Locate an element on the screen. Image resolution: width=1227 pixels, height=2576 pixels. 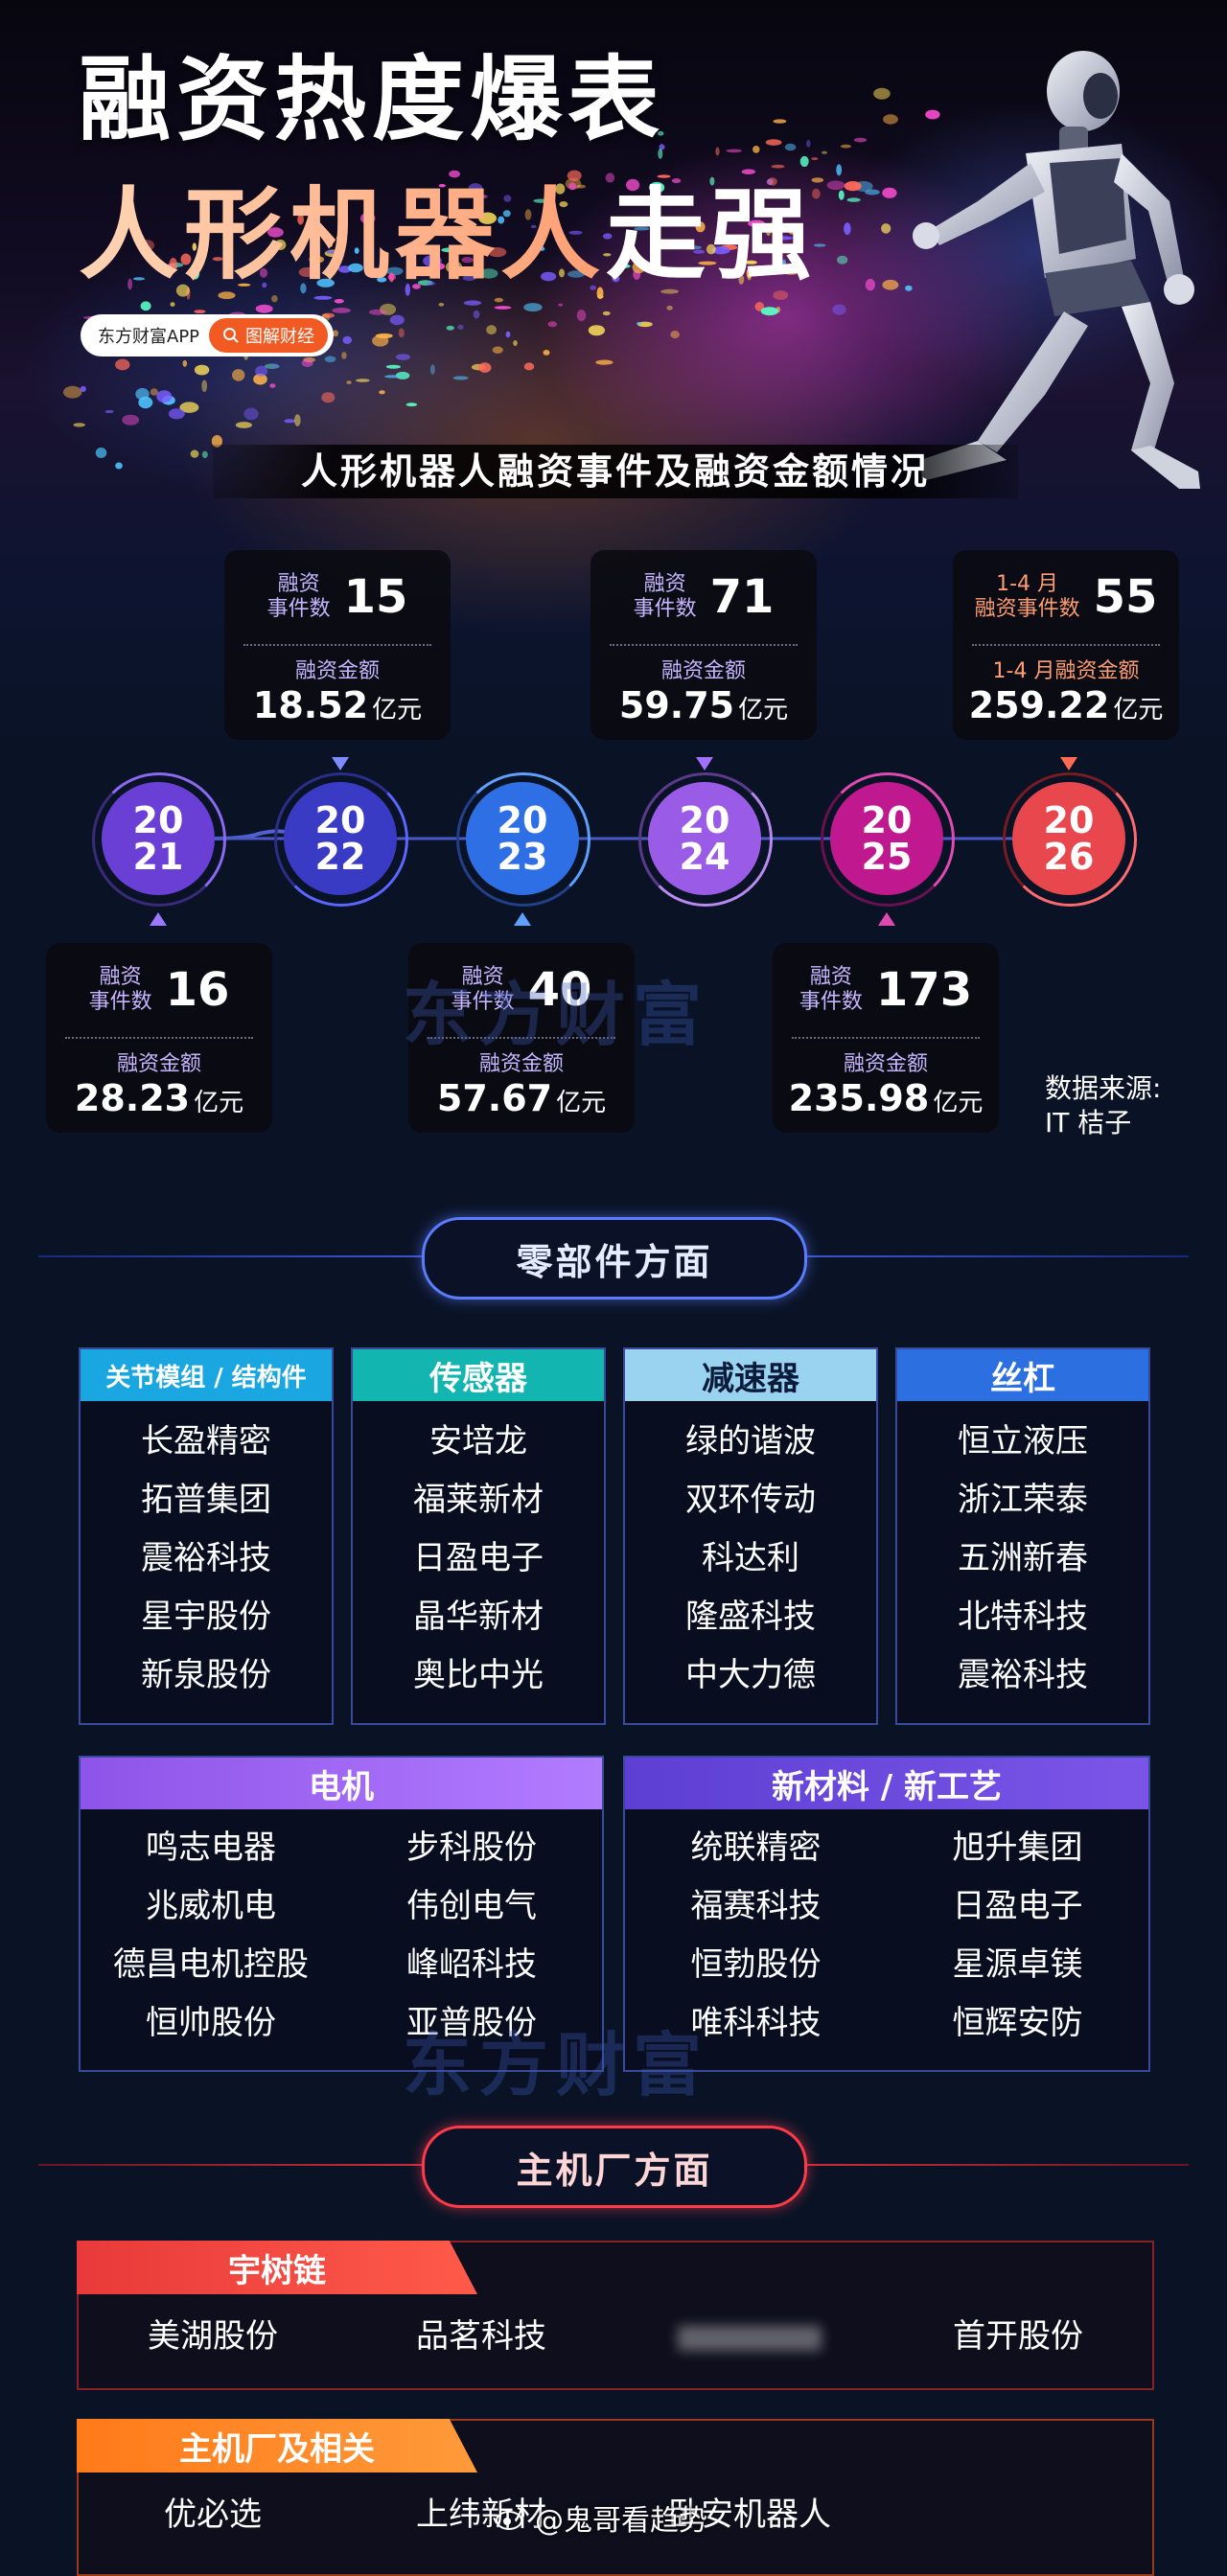
company-name: 恒辉安防 is located at coordinates (1017, 2023).